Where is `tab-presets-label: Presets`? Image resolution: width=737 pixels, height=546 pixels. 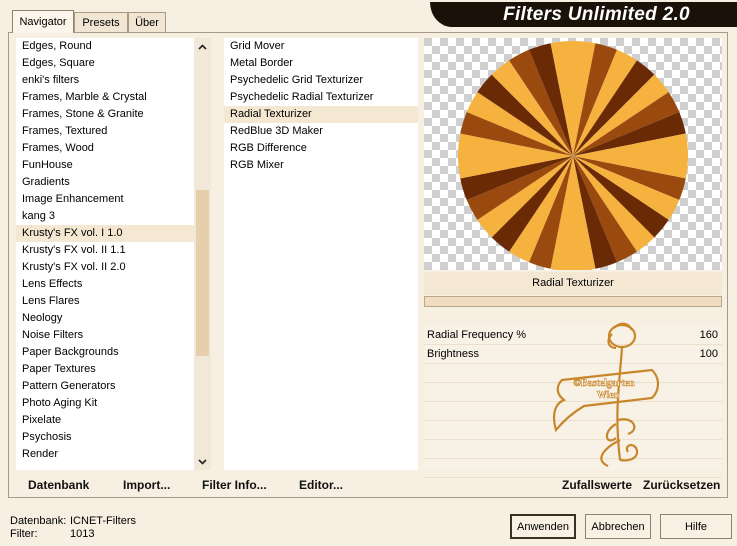 tab-presets-label: Presets is located at coordinates (101, 22).